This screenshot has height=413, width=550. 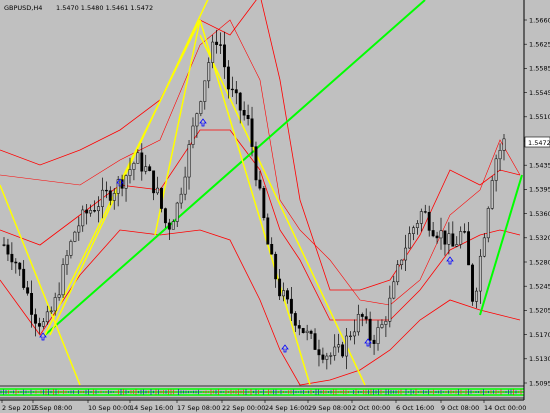 I want to click on y-tick-label: 1.5435, so click(x=539, y=166).